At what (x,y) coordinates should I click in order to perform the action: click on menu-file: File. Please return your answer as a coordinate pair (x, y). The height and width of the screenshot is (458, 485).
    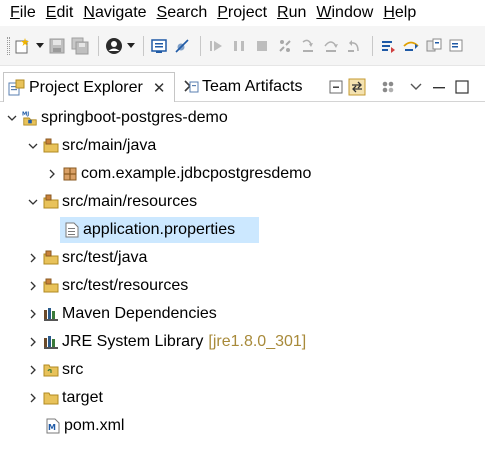
    Looking at the image, I should click on (23, 13).